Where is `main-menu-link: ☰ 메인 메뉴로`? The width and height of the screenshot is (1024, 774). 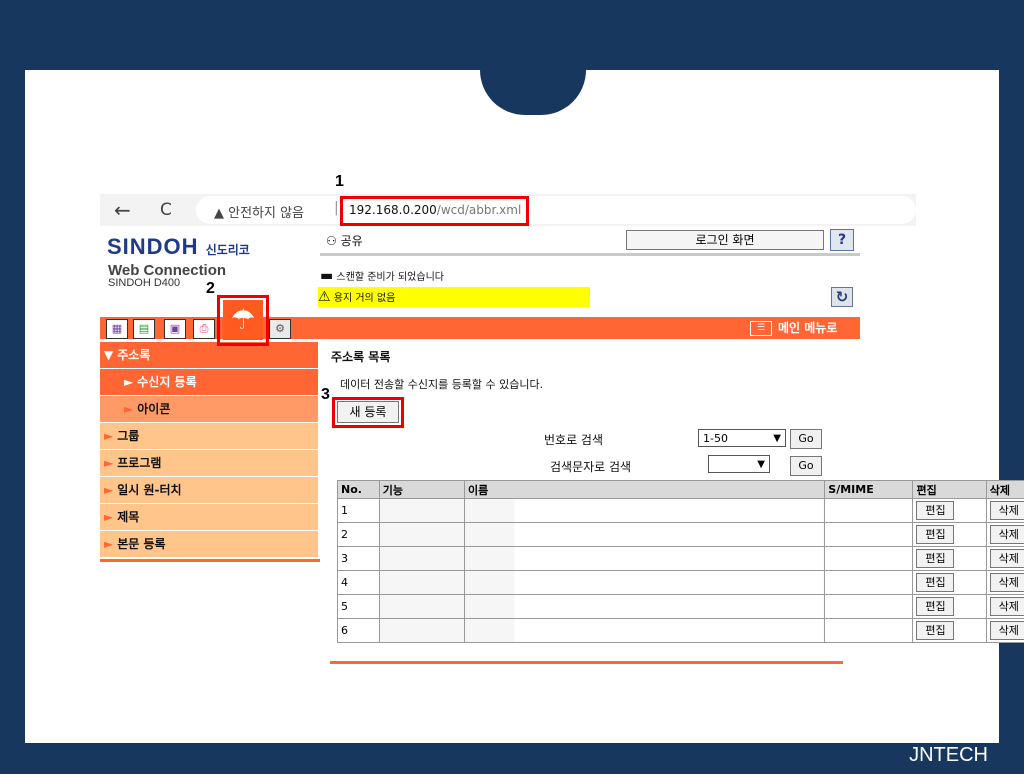 main-menu-link: ☰ 메인 메뉴로 is located at coordinates (793, 327).